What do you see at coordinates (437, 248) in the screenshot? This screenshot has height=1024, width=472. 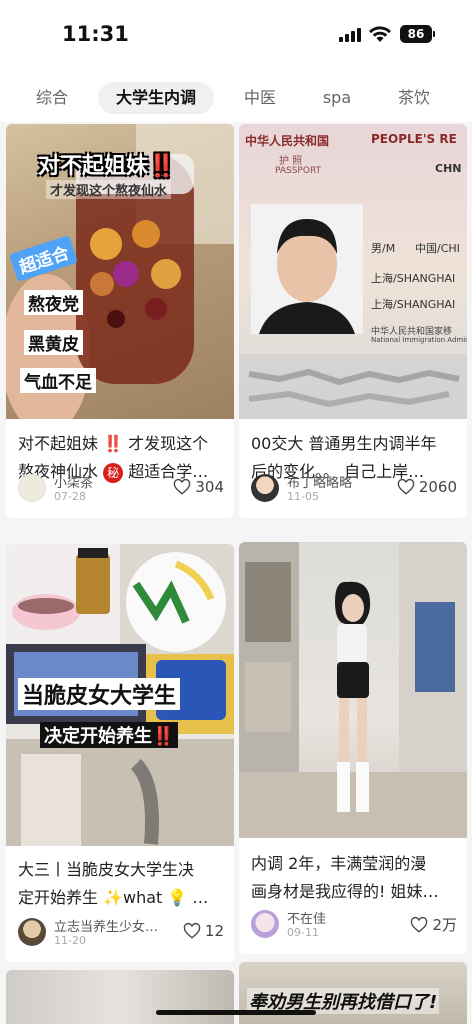 I see `passport-nationality: 中国/CHI` at bounding box center [437, 248].